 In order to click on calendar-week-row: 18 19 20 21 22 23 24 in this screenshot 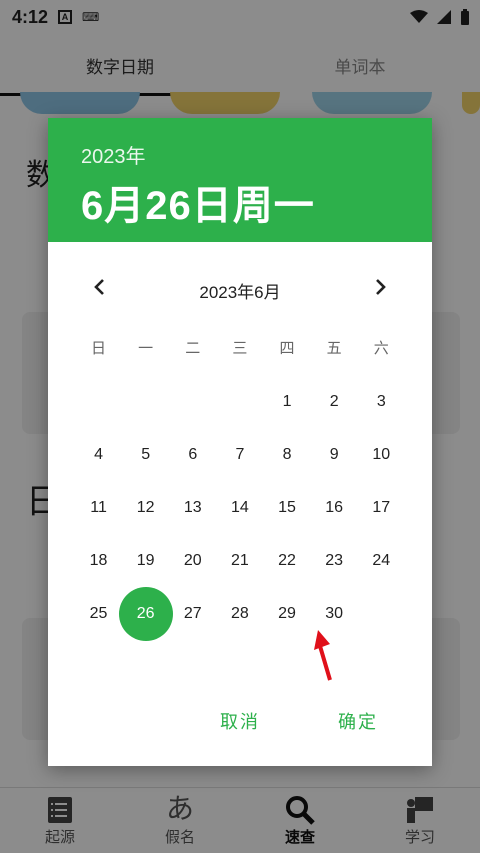, I will do `click(240, 560)`.